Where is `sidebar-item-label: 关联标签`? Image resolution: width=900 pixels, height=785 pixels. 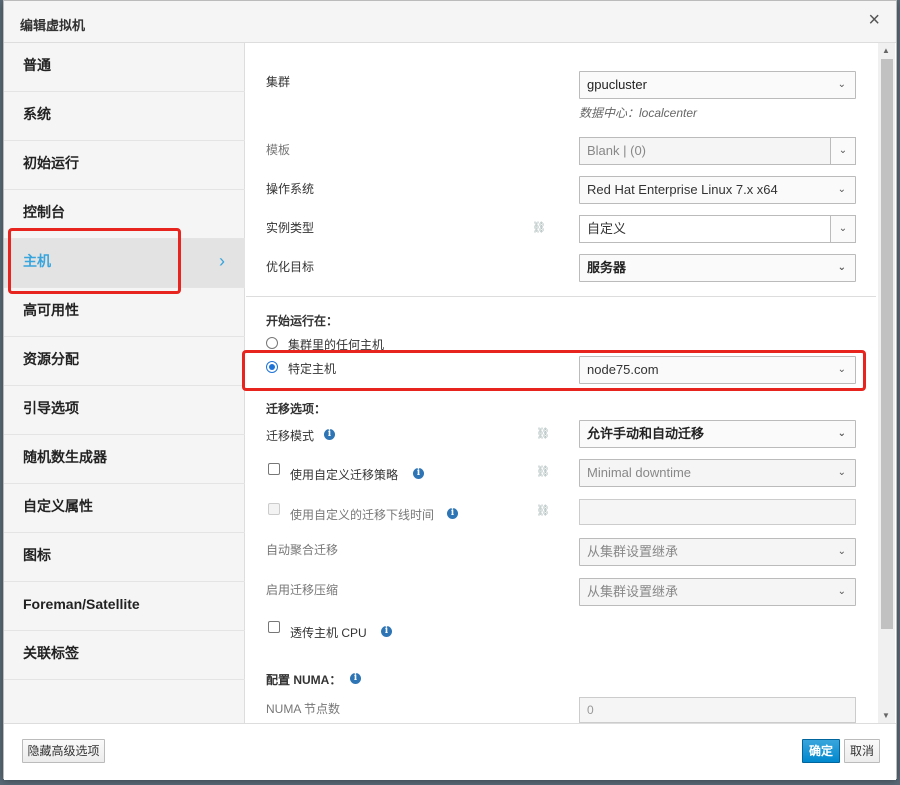
sidebar-item-label: 关联标签 is located at coordinates (51, 653).